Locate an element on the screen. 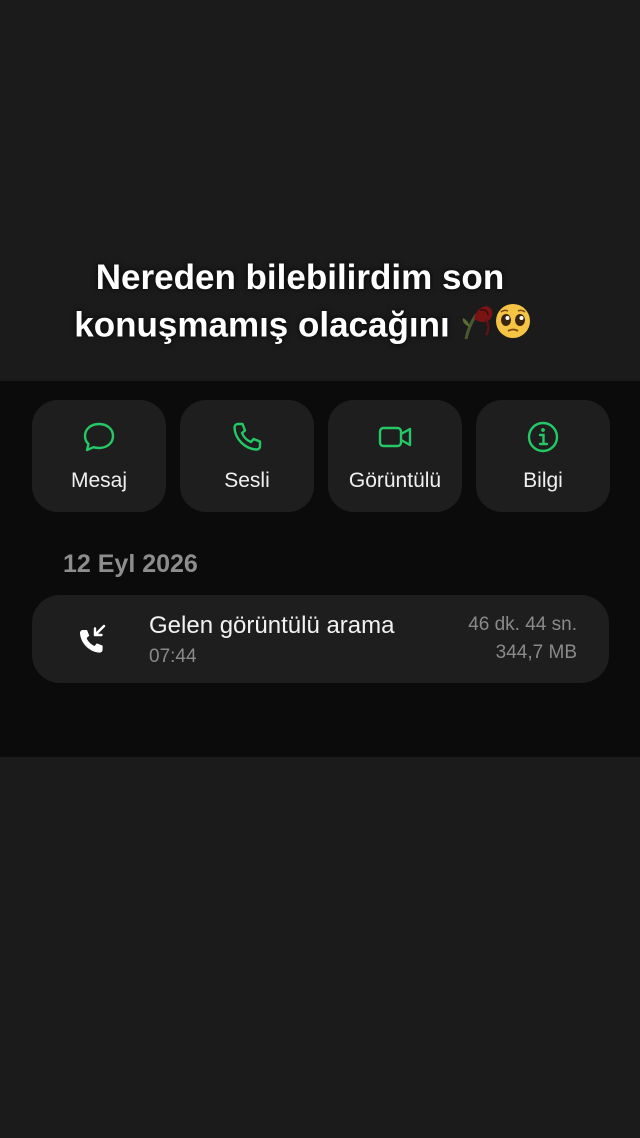 Image resolution: width=640 pixels, height=1138 pixels. video-call-button: Görüntülü is located at coordinates (395, 456).